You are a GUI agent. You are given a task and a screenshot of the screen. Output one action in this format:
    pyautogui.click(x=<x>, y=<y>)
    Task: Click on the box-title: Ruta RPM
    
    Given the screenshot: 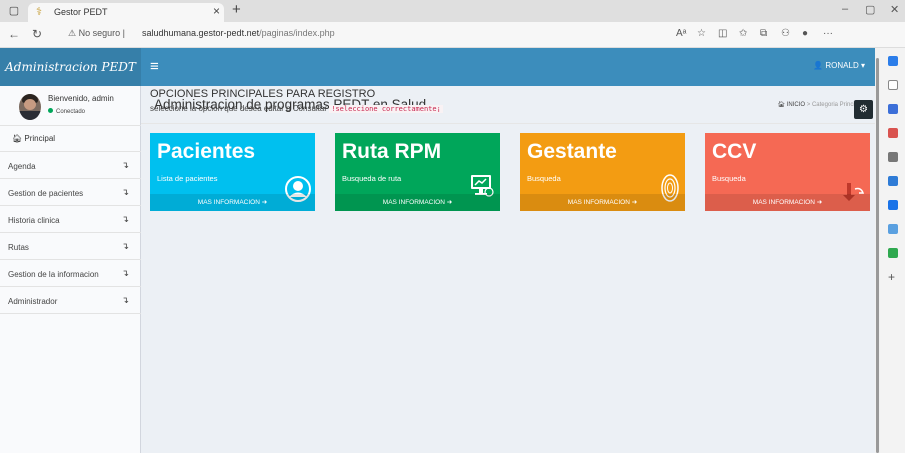 What is the action you would take?
    pyautogui.click(x=392, y=151)
    